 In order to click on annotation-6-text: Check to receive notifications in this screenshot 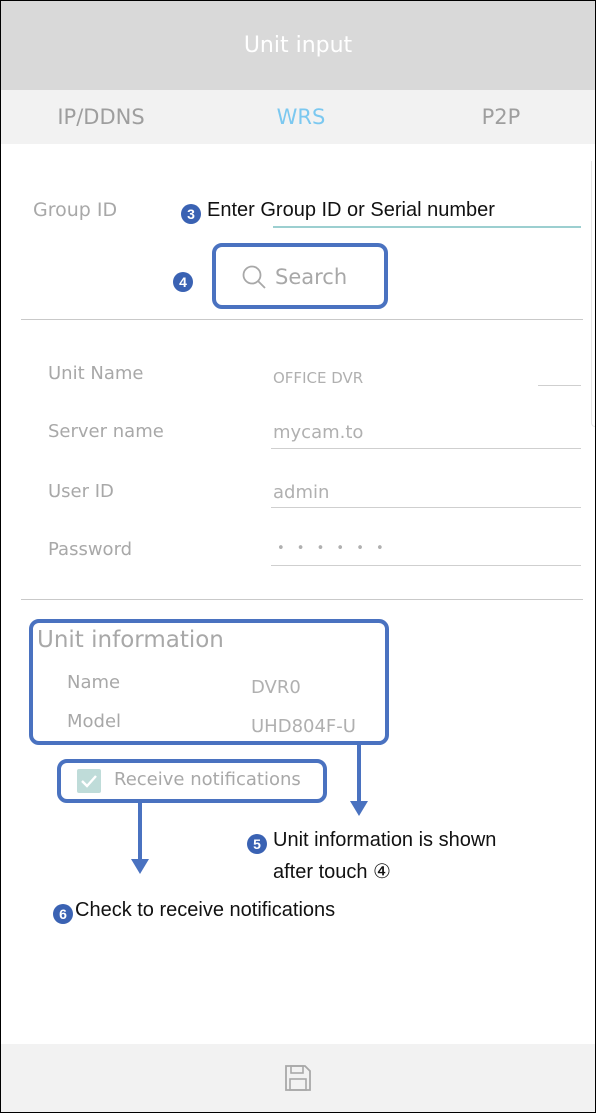, I will do `click(205, 910)`.